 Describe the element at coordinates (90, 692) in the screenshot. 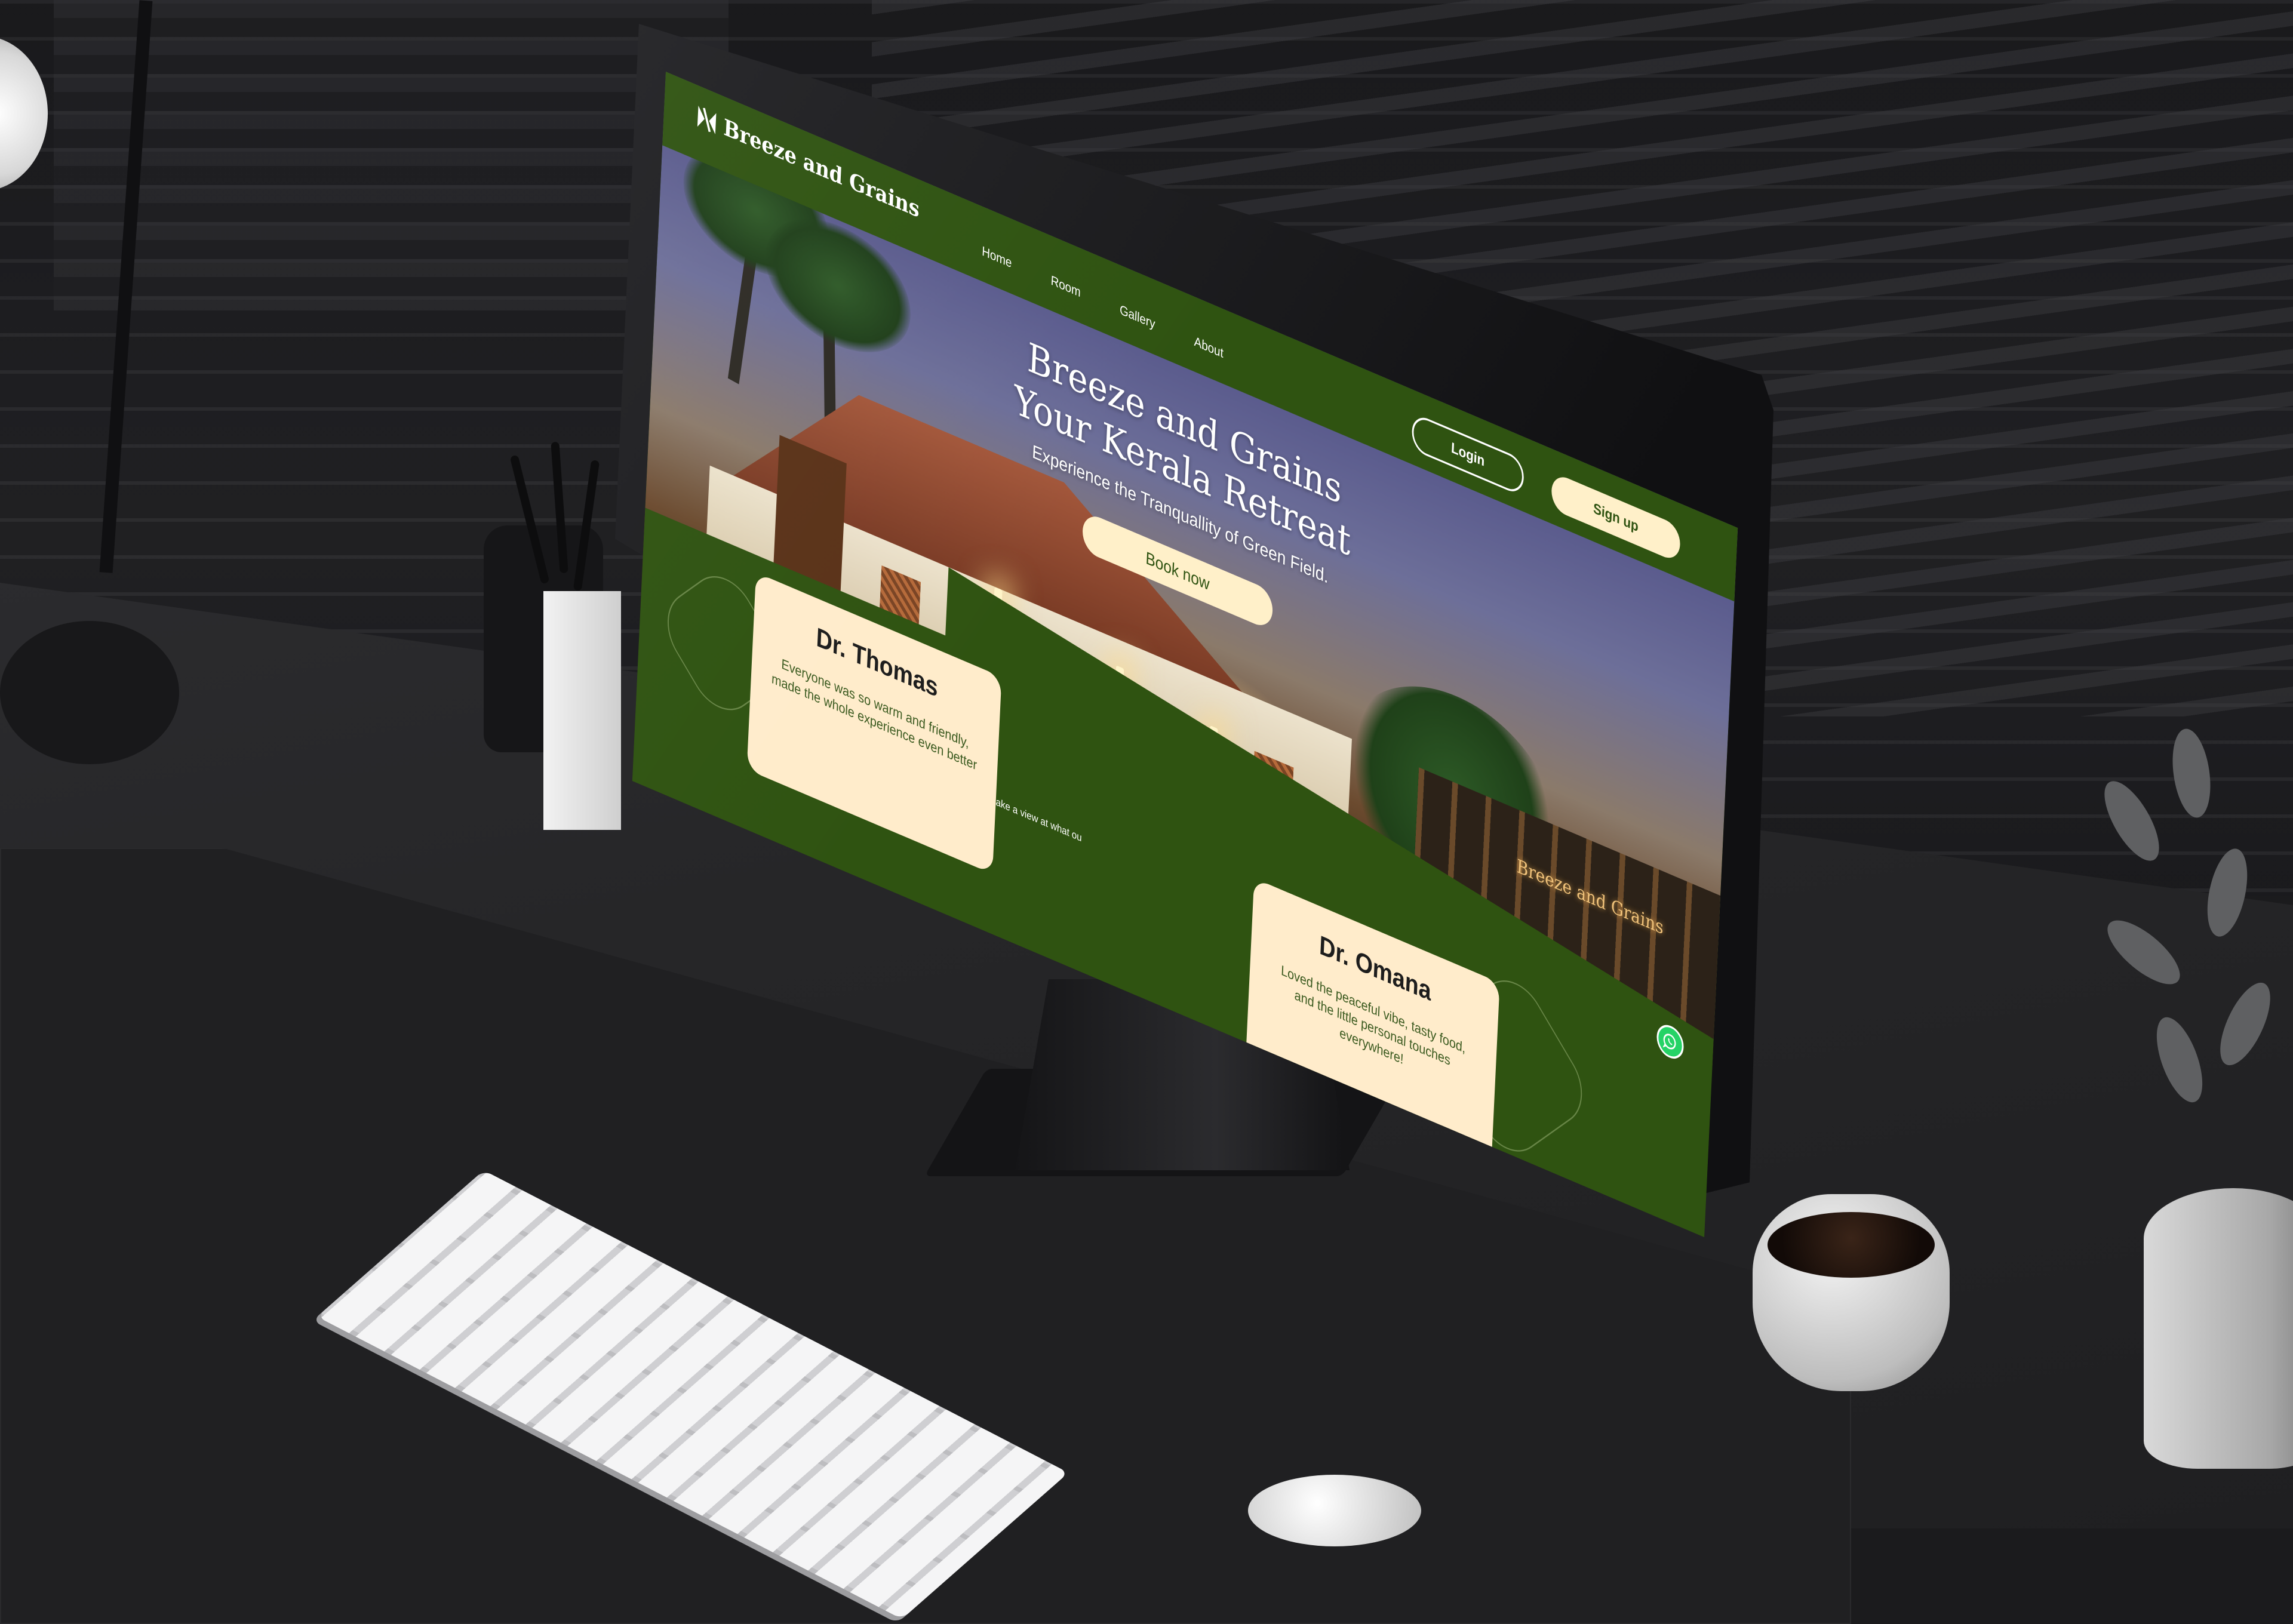

I see `lamp-base` at that location.